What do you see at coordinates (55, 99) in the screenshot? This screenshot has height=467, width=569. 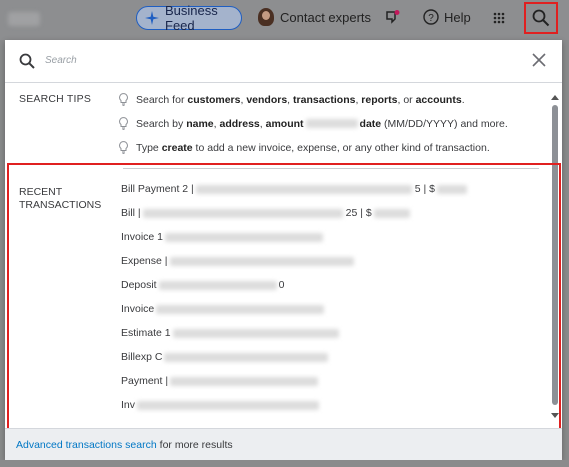 I see `search-tips-heading: SEARCH TIPS` at bounding box center [55, 99].